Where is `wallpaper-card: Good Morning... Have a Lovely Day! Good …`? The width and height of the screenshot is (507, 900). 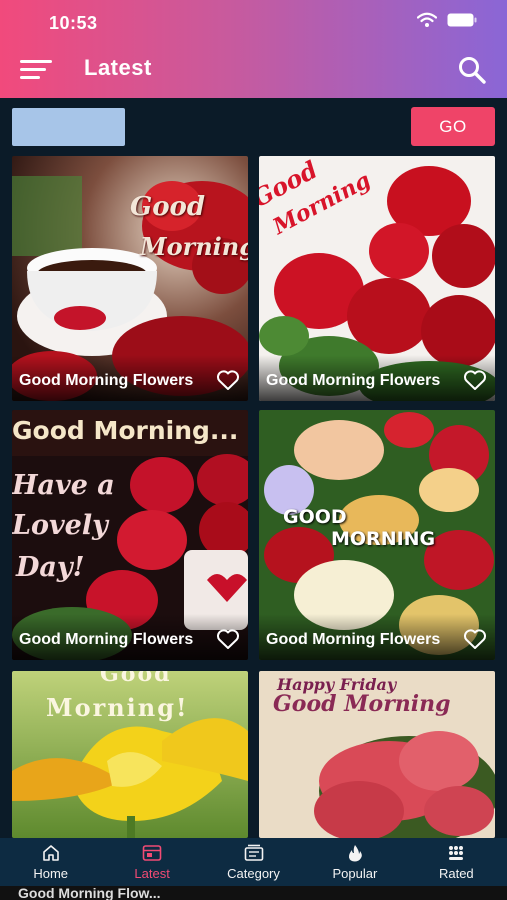 wallpaper-card: Good Morning... Have a Lovely Day! Good … is located at coordinates (130, 535).